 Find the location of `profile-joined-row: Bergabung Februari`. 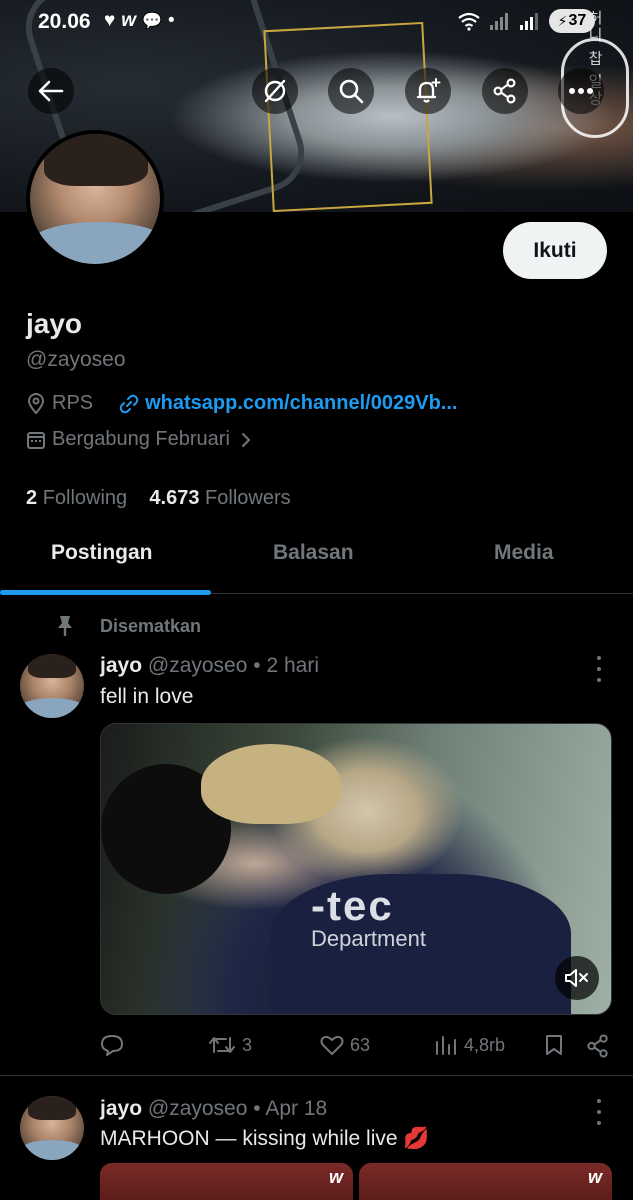

profile-joined-row: Bergabung Februari is located at coordinates (142, 439).